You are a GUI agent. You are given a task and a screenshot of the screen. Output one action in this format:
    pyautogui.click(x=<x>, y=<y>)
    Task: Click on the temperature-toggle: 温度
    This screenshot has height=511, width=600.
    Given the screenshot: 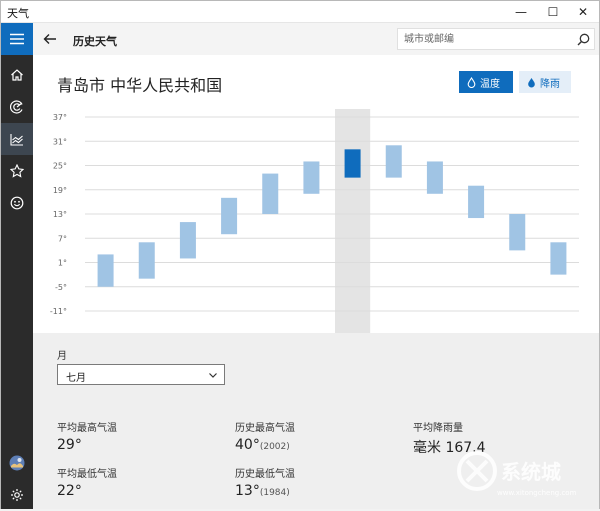 What is the action you would take?
    pyautogui.click(x=486, y=82)
    